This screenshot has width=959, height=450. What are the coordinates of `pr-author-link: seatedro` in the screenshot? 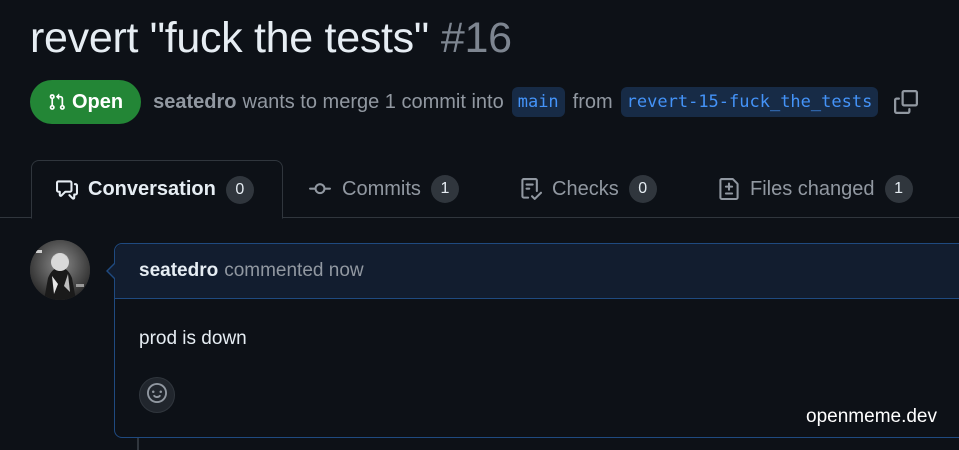 It's located at (194, 102).